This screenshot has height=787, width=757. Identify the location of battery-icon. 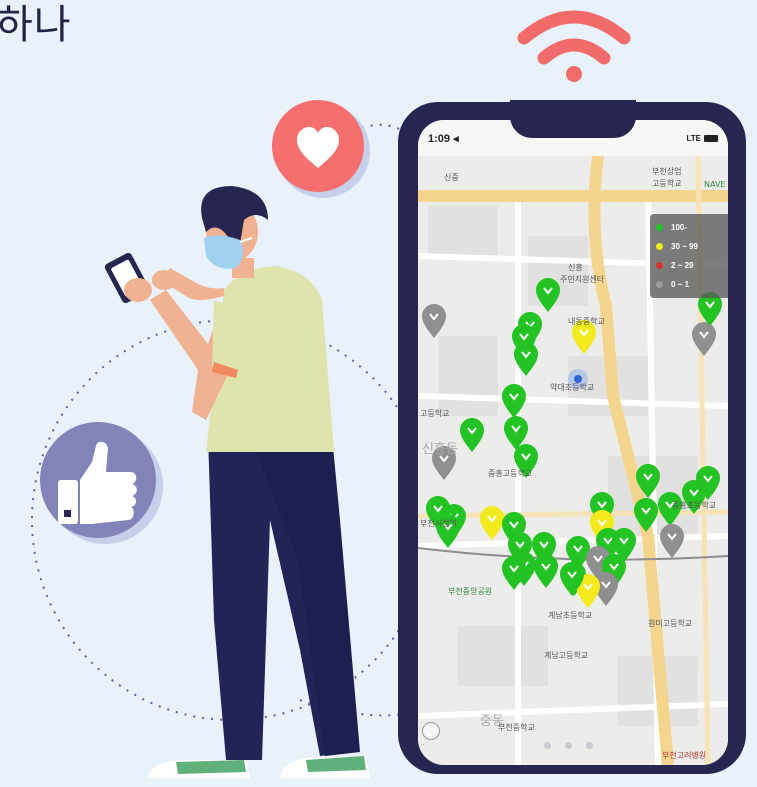
(711, 138).